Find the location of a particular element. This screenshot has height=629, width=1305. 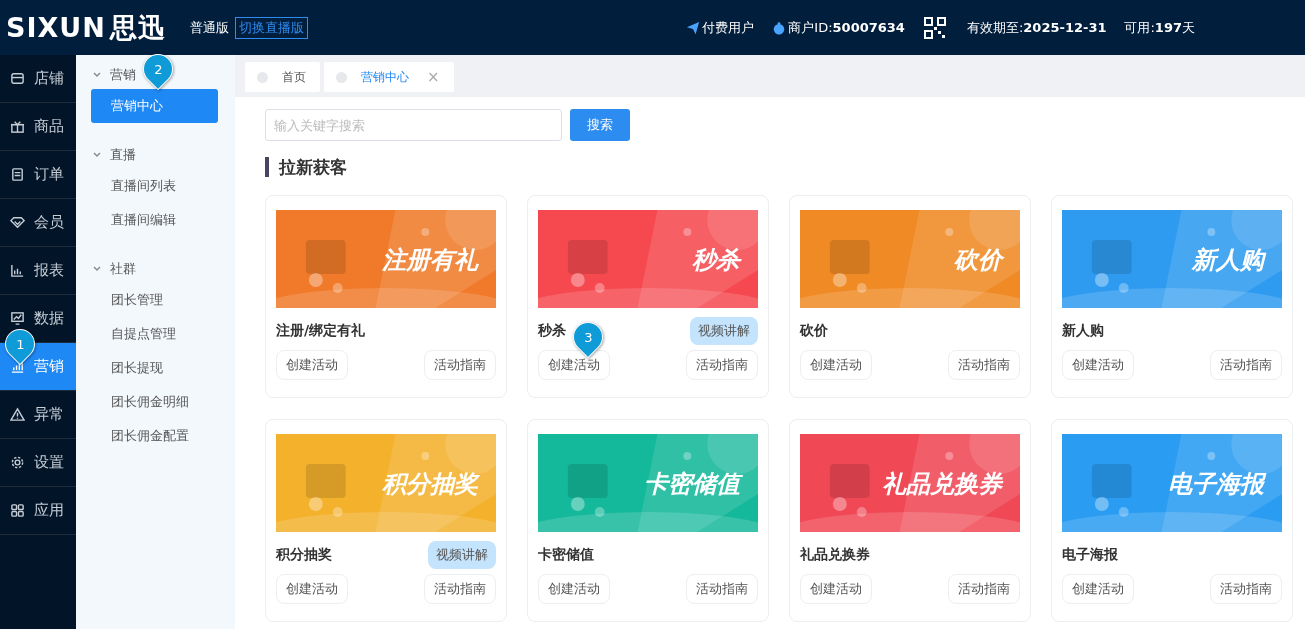

diamond-icon is located at coordinates (17, 222).